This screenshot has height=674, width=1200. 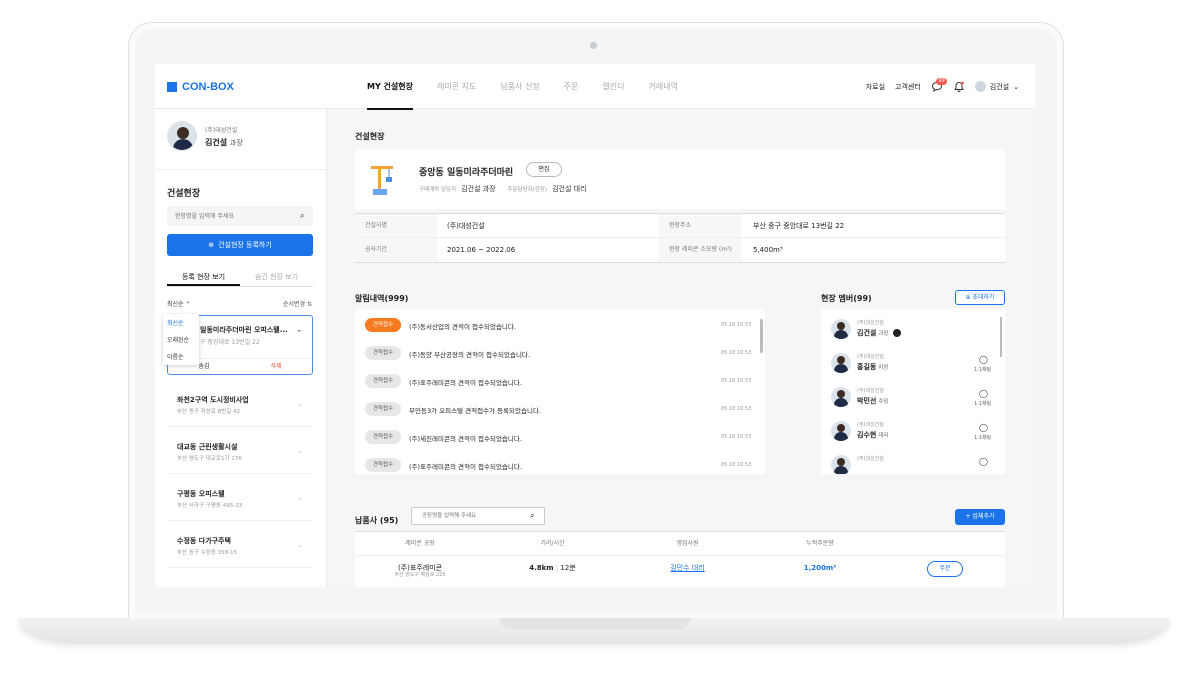 What do you see at coordinates (980, 297) in the screenshot?
I see `invite-button: ⊕ 초대하기` at bounding box center [980, 297].